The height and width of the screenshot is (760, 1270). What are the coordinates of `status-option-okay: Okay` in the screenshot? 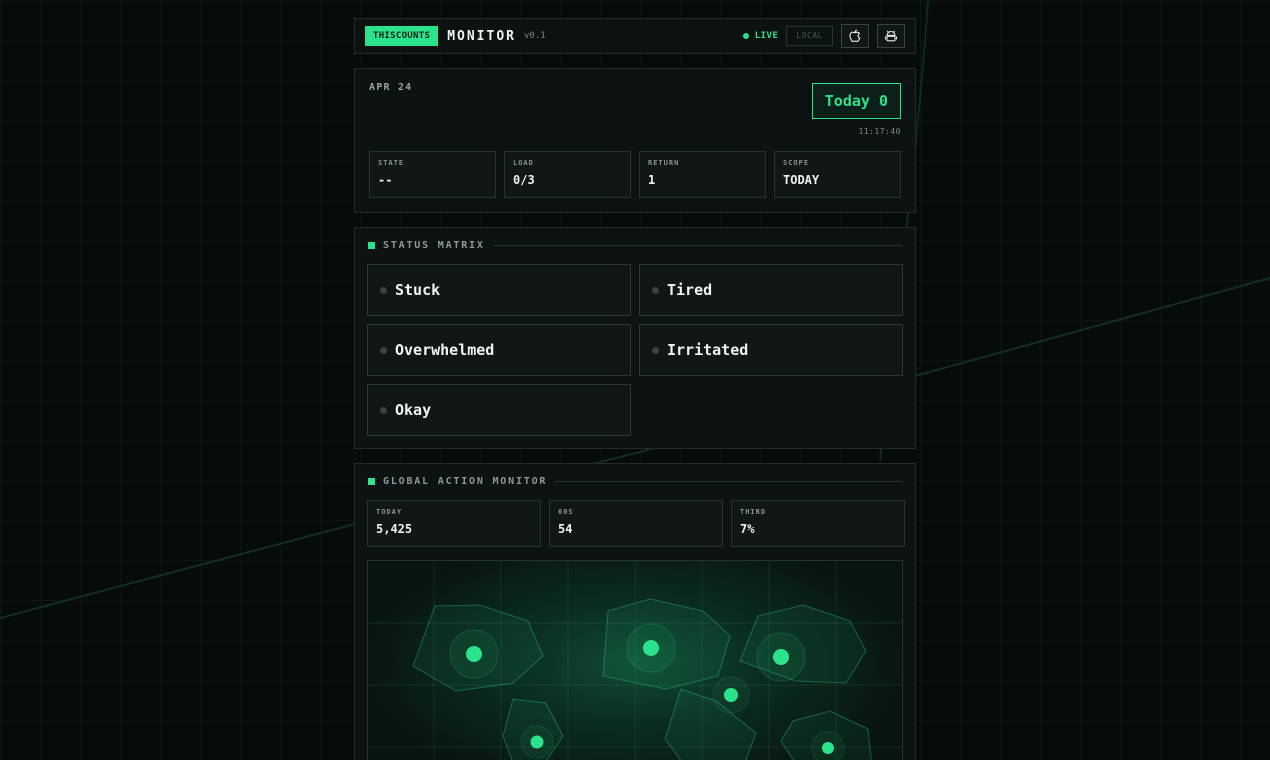 It's located at (499, 410).